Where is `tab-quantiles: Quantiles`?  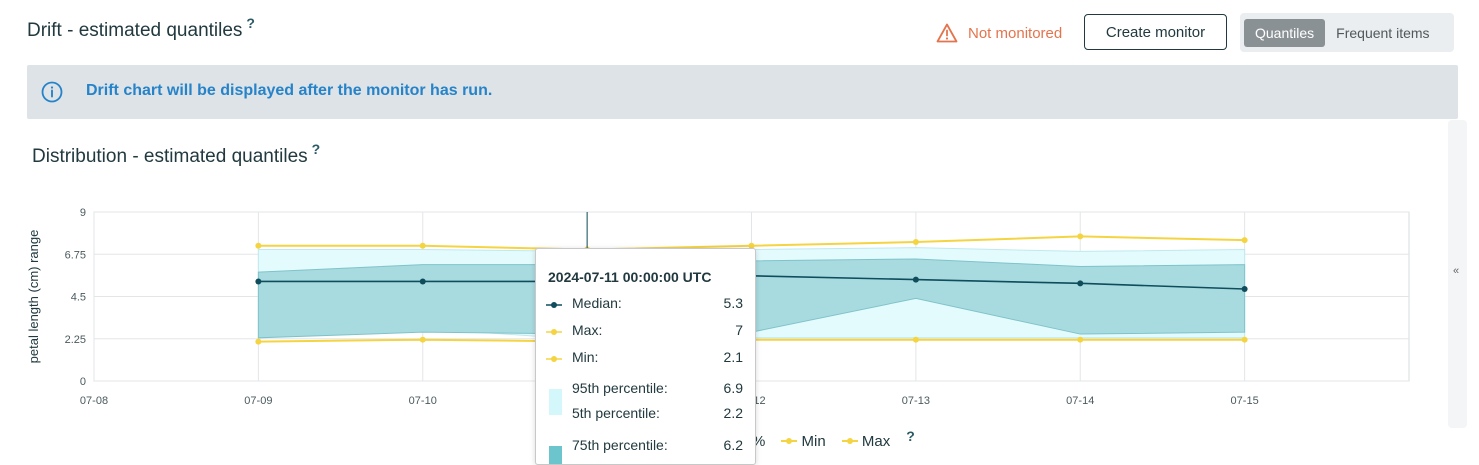
tab-quantiles: Quantiles is located at coordinates (1285, 32).